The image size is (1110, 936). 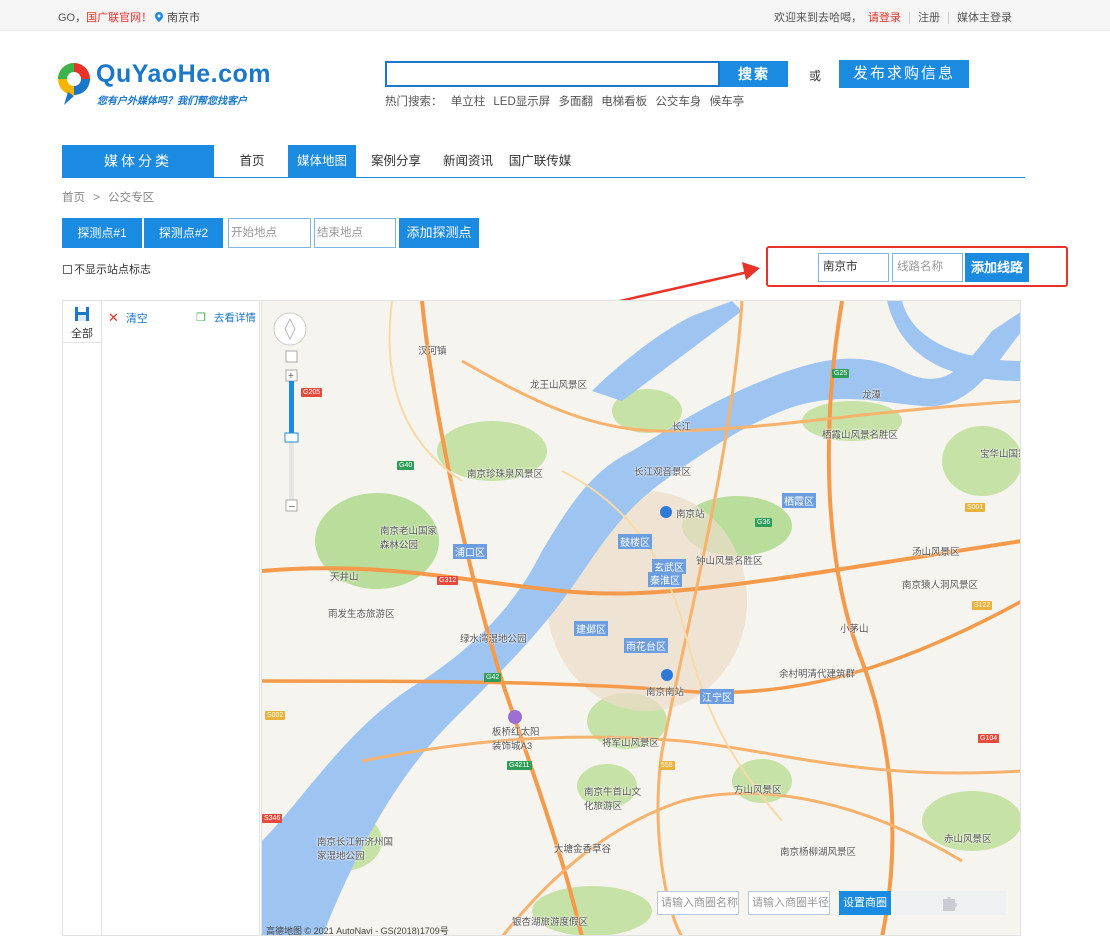 What do you see at coordinates (936, 552) in the screenshot?
I see `map-label: 汤山风景区` at bounding box center [936, 552].